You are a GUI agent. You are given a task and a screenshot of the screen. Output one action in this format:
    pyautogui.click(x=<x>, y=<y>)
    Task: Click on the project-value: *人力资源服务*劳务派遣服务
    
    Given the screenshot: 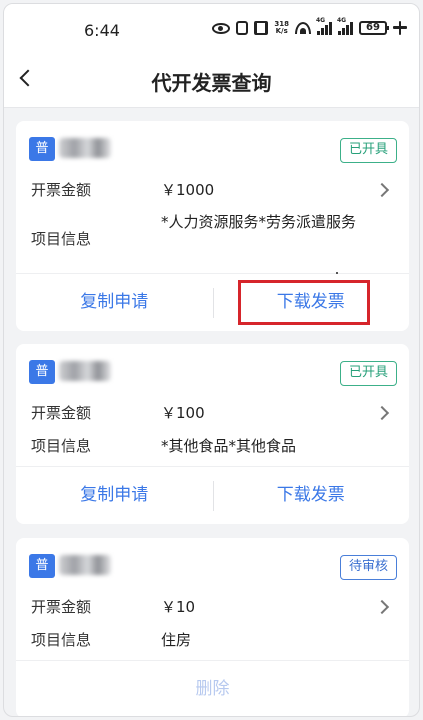 What is the action you would take?
    pyautogui.click(x=259, y=222)
    